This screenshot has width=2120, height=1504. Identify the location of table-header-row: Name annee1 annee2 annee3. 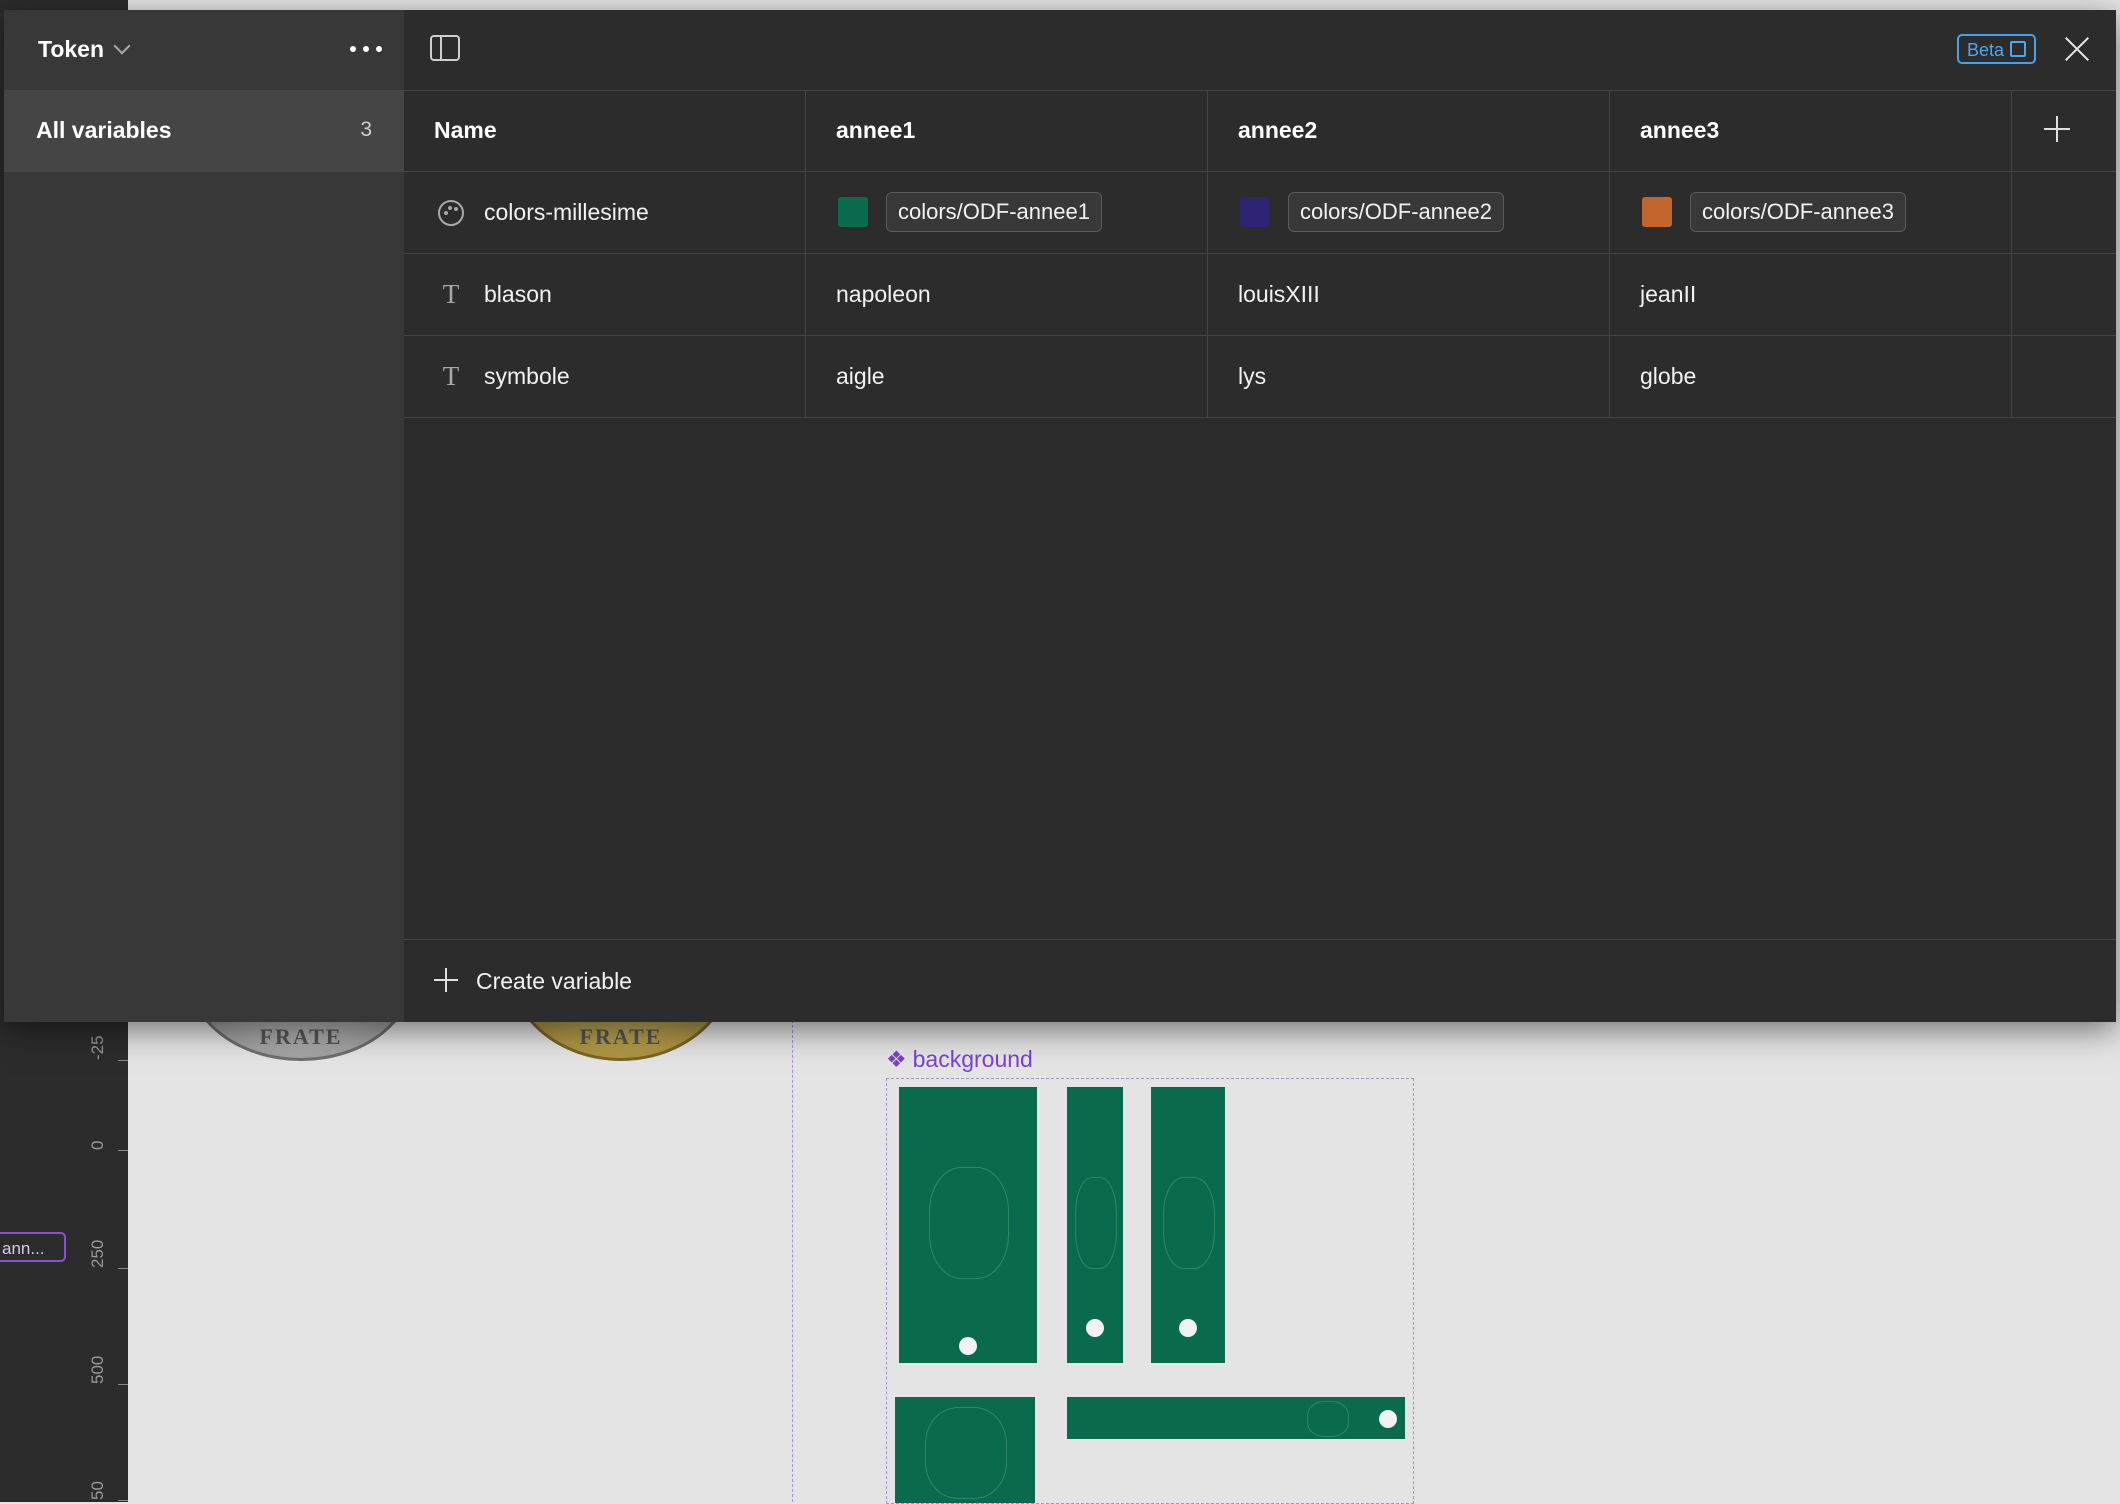
(1260, 131).